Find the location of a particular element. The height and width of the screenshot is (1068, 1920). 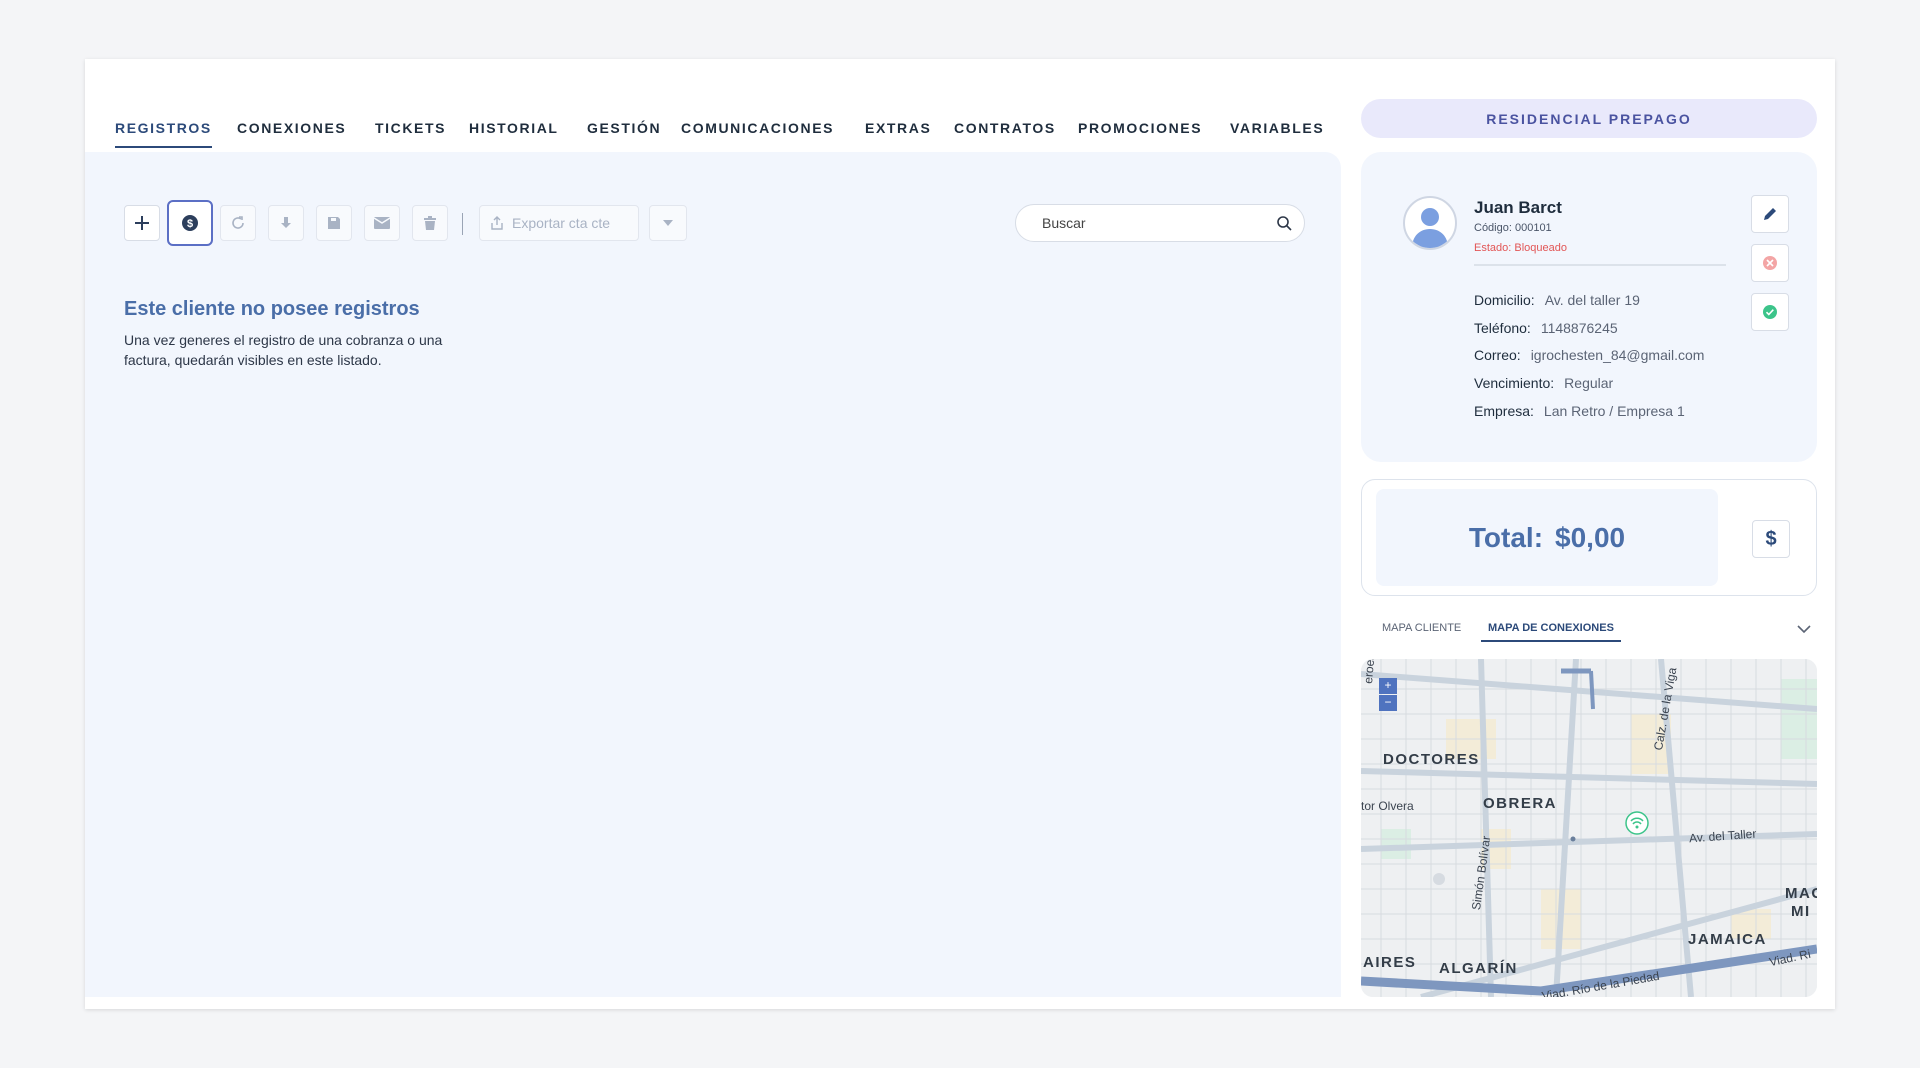

search-input is located at coordinates (1158, 223).